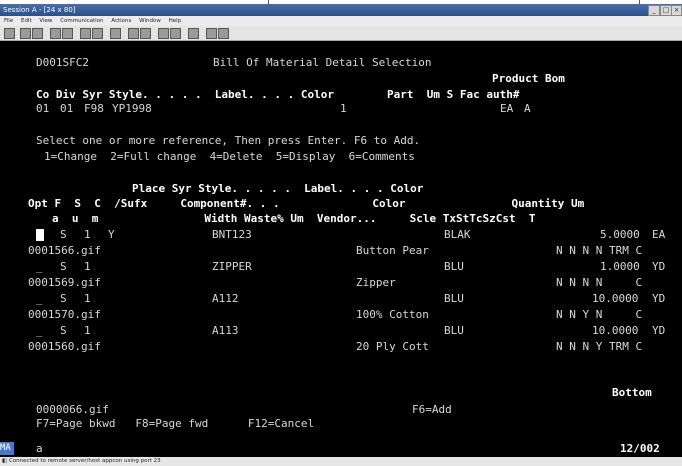  What do you see at coordinates (620, 266) in the screenshot?
I see `row-qty: 1.0000` at bounding box center [620, 266].